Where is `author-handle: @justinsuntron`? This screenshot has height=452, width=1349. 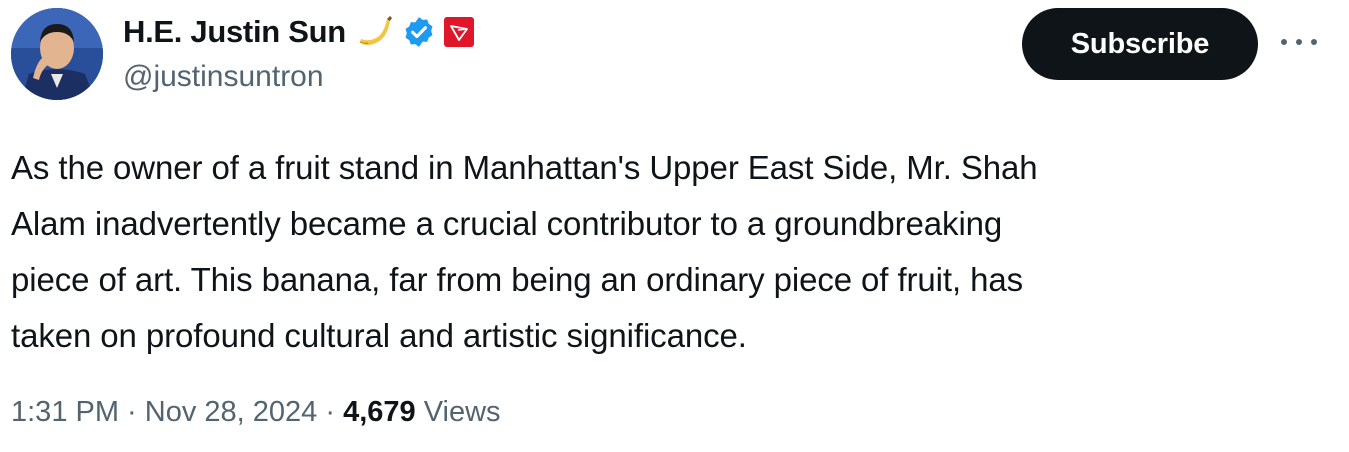 author-handle: @justinsuntron is located at coordinates (223, 77).